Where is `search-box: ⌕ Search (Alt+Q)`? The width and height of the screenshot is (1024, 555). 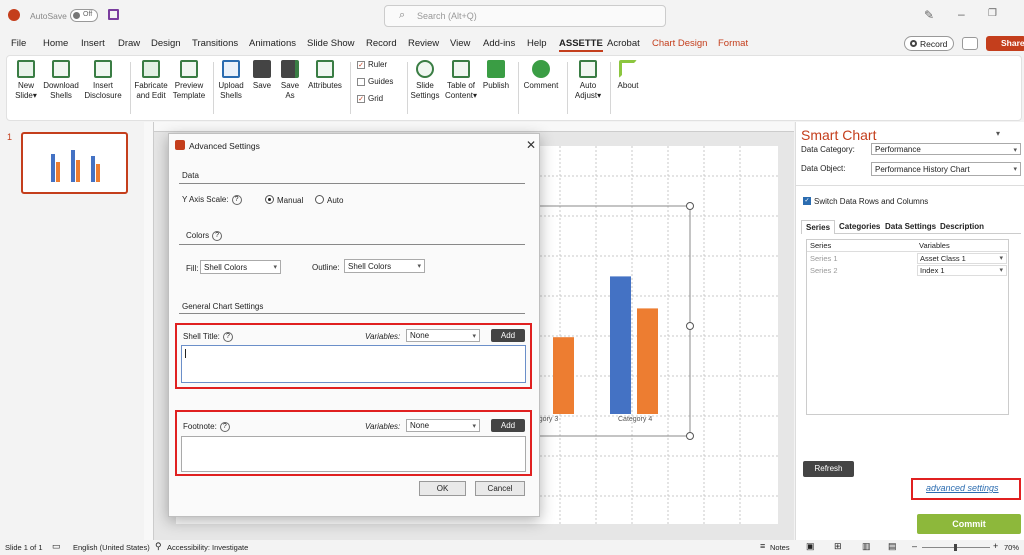 search-box: ⌕ Search (Alt+Q) is located at coordinates (525, 16).